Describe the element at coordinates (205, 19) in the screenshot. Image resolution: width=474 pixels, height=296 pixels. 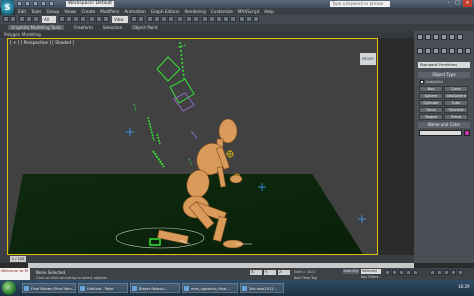
I see `layer-manager-icon` at that location.